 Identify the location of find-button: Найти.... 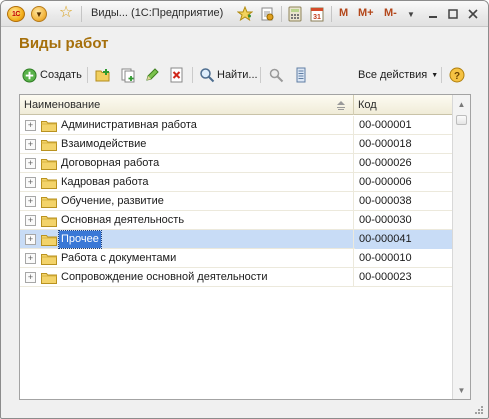
(228, 75).